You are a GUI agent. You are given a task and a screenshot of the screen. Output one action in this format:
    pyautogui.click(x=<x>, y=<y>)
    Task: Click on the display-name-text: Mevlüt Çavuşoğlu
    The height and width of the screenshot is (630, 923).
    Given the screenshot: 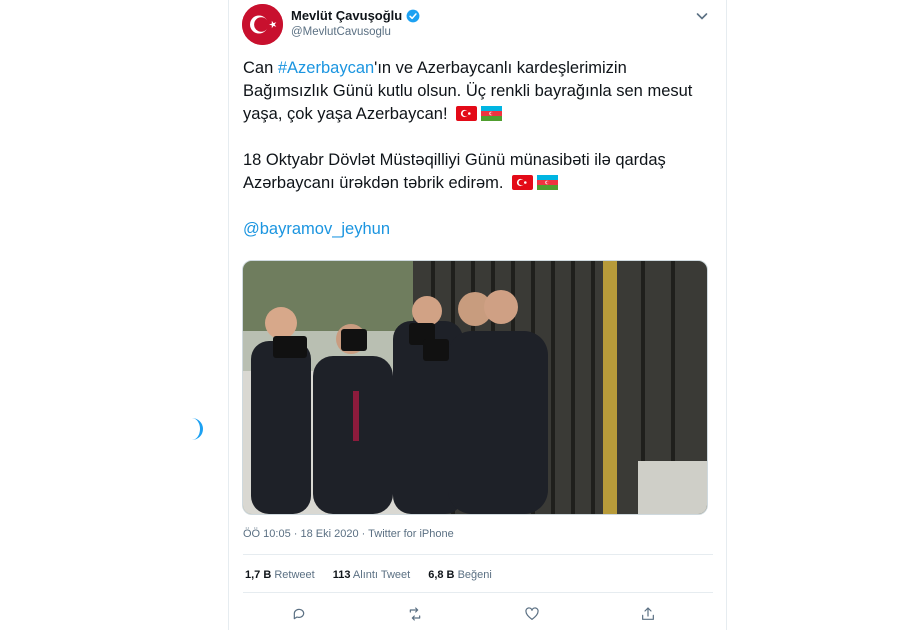 What is the action you would take?
    pyautogui.click(x=347, y=15)
    